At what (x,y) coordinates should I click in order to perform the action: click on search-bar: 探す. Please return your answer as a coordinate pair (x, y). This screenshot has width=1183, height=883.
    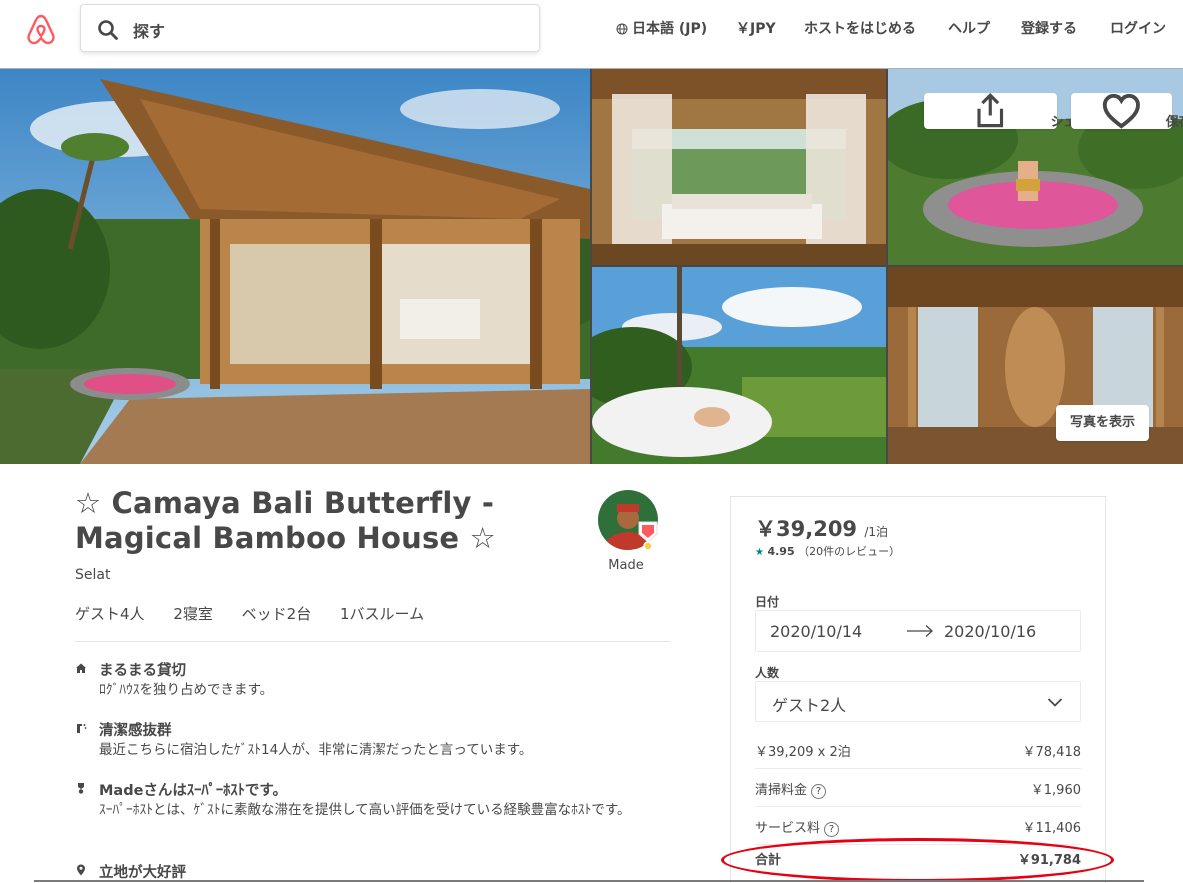
    Looking at the image, I should click on (310, 28).